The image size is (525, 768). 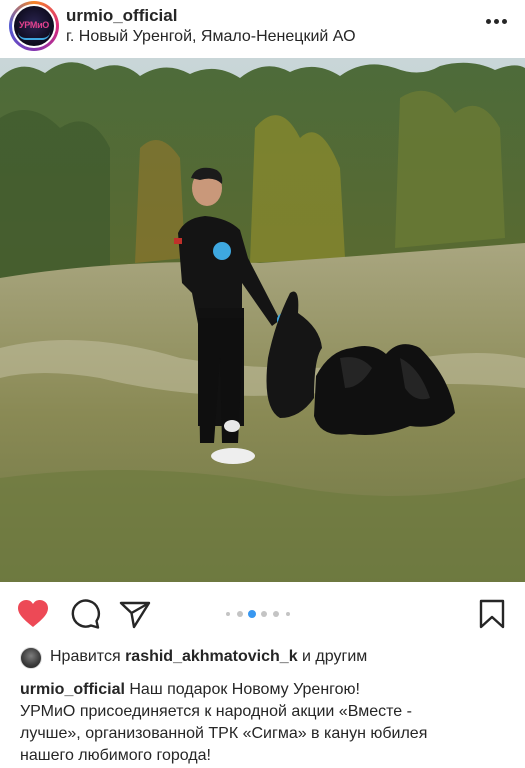 I want to click on avatar-logo: УРМиО, so click(x=33, y=25).